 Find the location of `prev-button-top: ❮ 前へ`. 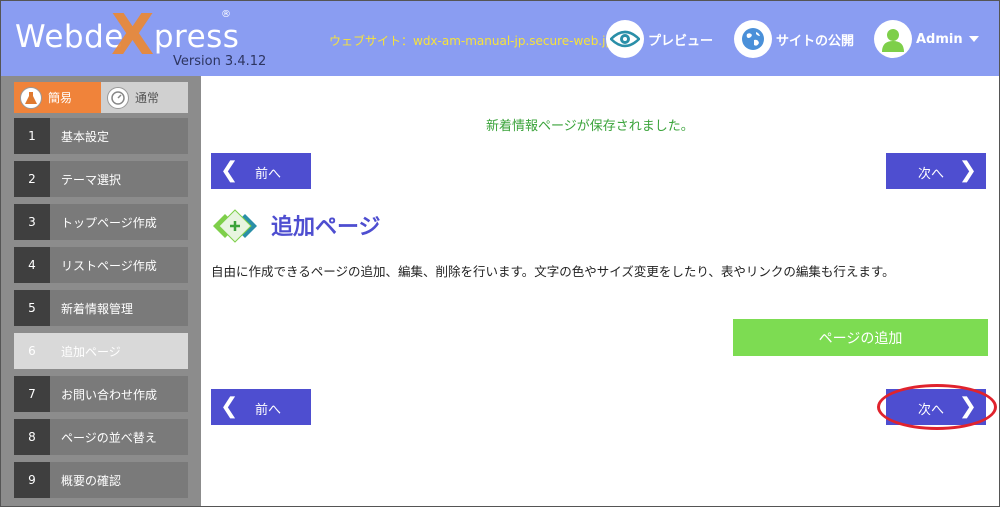

prev-button-top: ❮ 前へ is located at coordinates (261, 171).